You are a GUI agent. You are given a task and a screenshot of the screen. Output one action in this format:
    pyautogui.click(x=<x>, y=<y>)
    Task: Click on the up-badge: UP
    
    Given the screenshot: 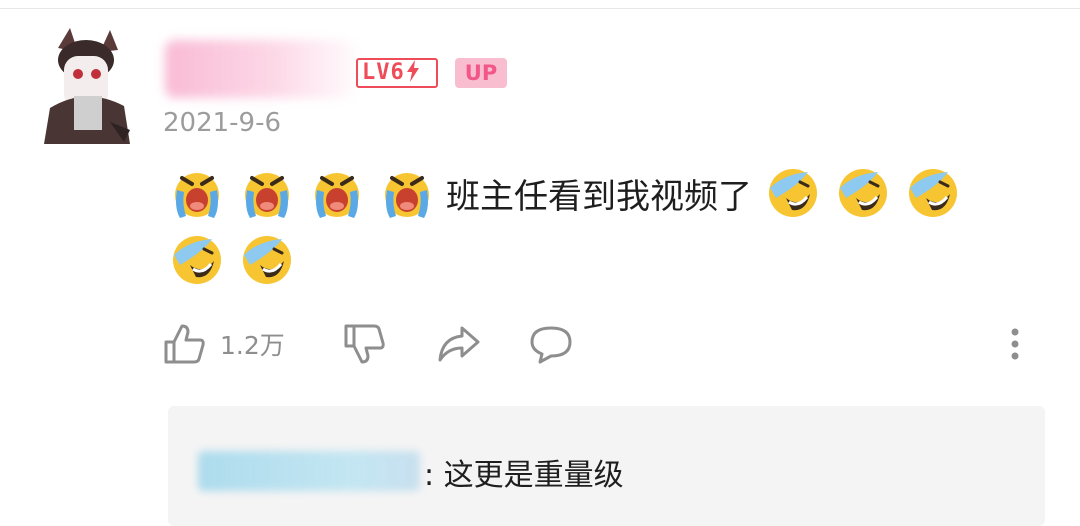 What is the action you would take?
    pyautogui.click(x=481, y=73)
    